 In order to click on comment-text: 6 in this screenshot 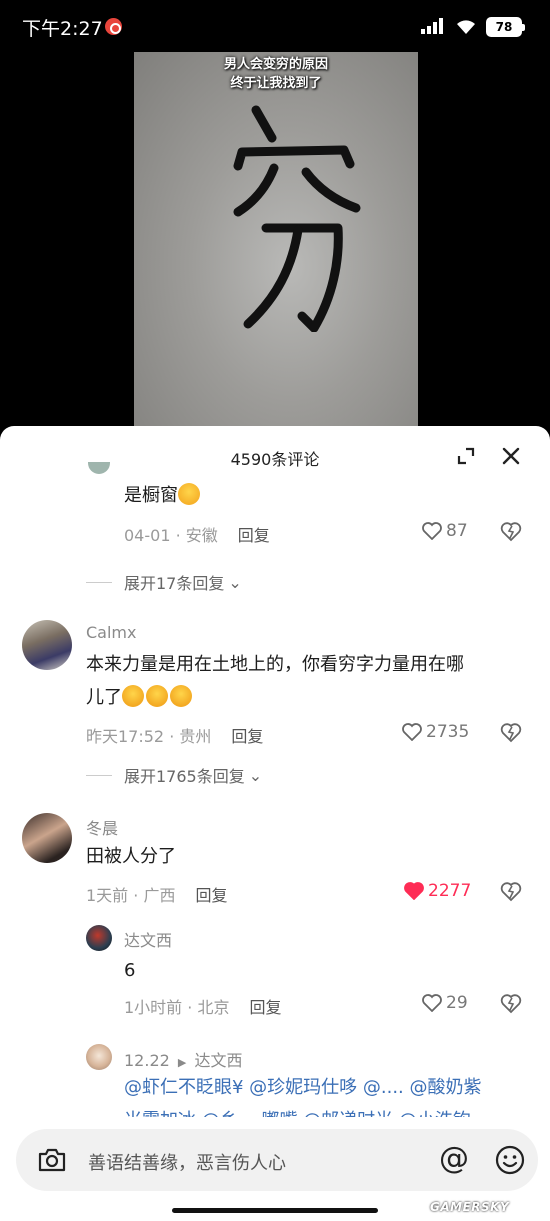, I will do `click(130, 970)`.